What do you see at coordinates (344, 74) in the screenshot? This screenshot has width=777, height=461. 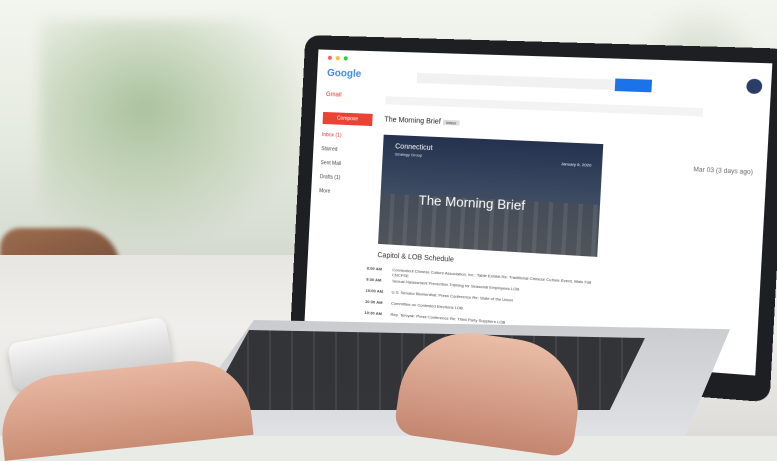 I see `google-logo: Google` at bounding box center [344, 74].